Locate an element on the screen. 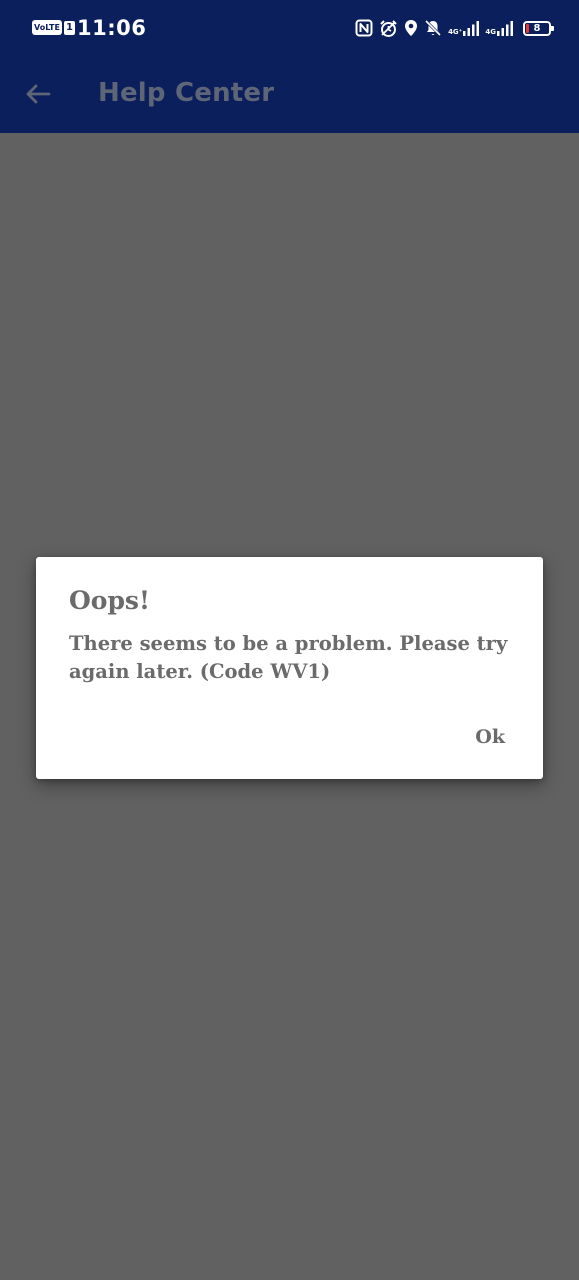 The height and width of the screenshot is (1280, 579). alarm-icon is located at coordinates (388, 28).